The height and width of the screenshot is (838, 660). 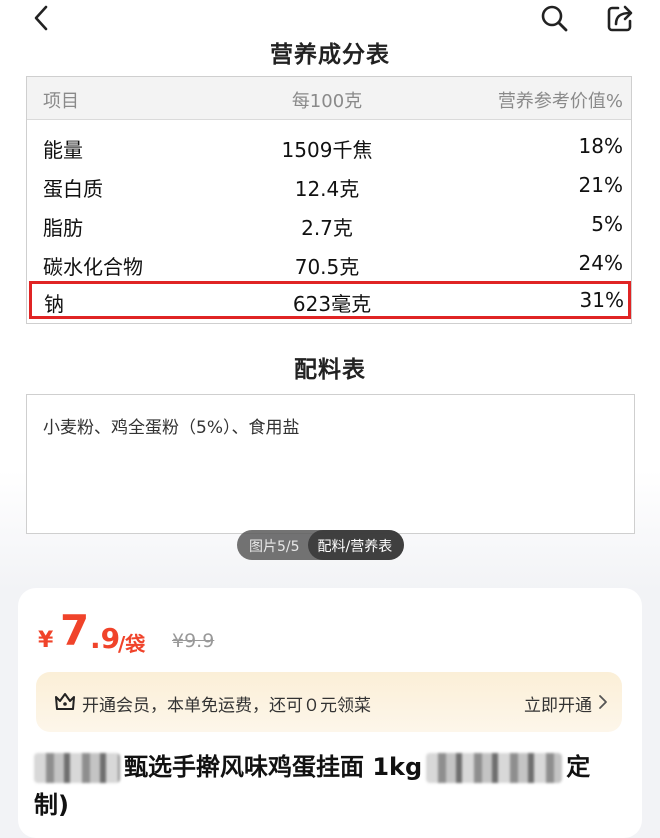 I want to click on table-row-fat: 脂肪 2.7克 5%, so click(x=329, y=224).